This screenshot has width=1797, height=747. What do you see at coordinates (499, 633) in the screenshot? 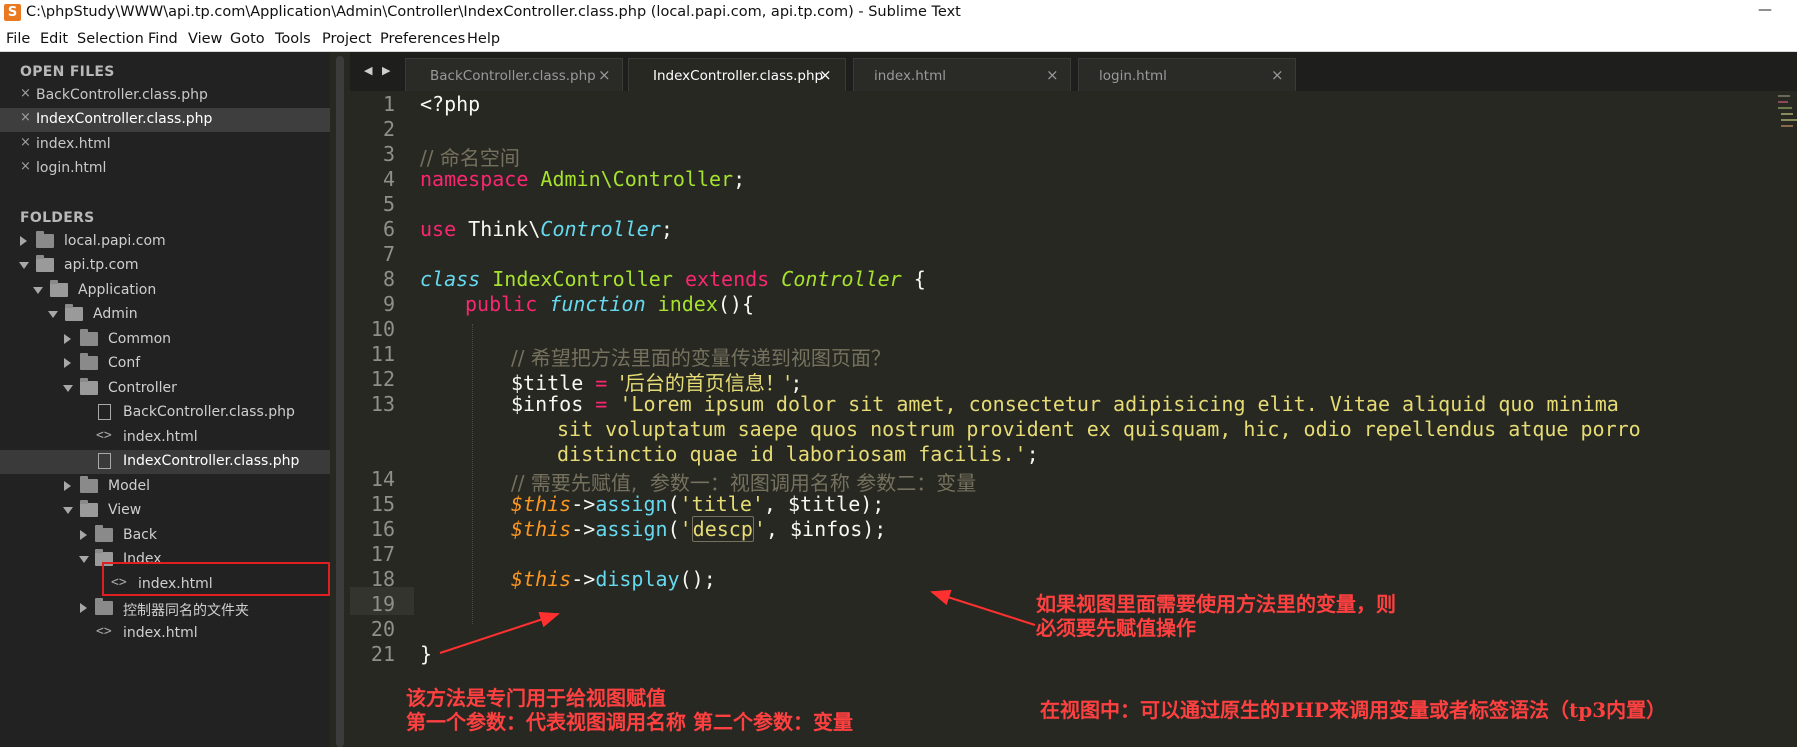
I see `annotation-arrow-left` at bounding box center [499, 633].